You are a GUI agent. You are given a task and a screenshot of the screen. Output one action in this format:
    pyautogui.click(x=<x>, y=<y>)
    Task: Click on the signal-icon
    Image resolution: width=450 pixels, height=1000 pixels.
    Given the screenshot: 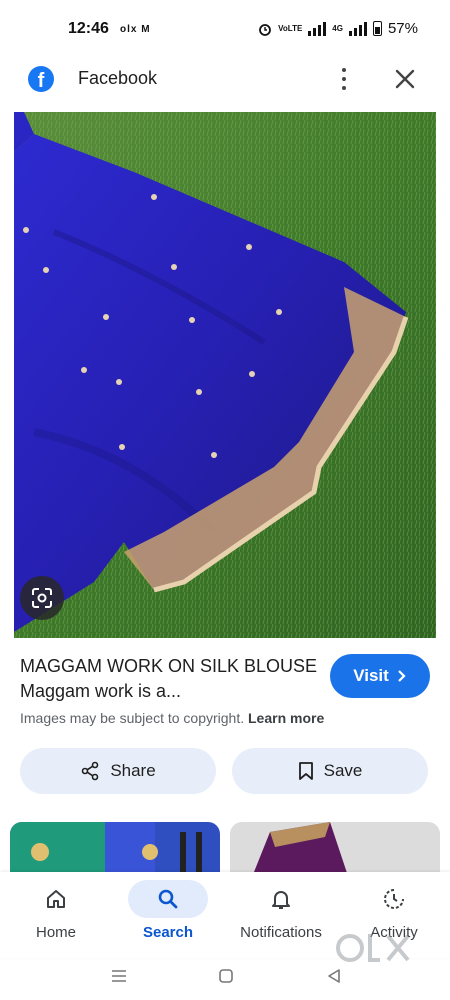 What is the action you would take?
    pyautogui.click(x=317, y=28)
    